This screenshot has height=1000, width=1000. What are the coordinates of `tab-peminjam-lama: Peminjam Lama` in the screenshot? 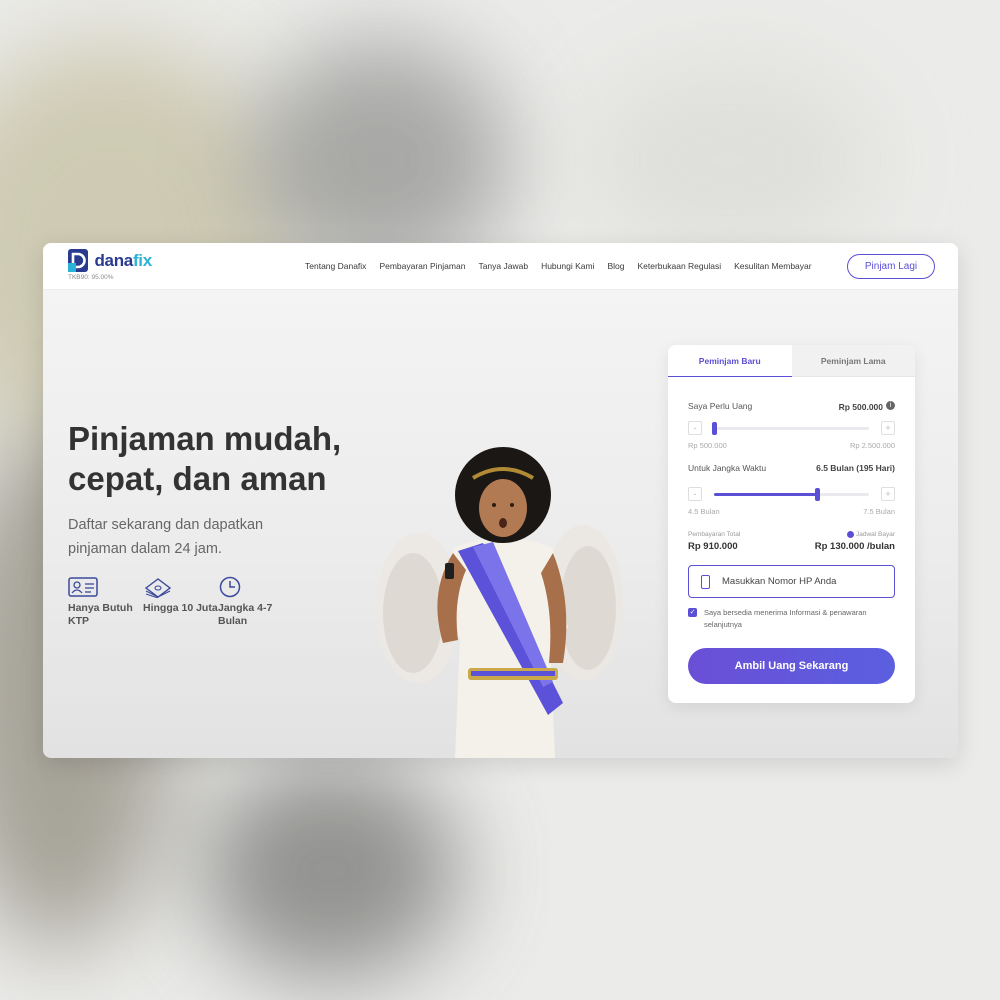 It's located at (853, 361).